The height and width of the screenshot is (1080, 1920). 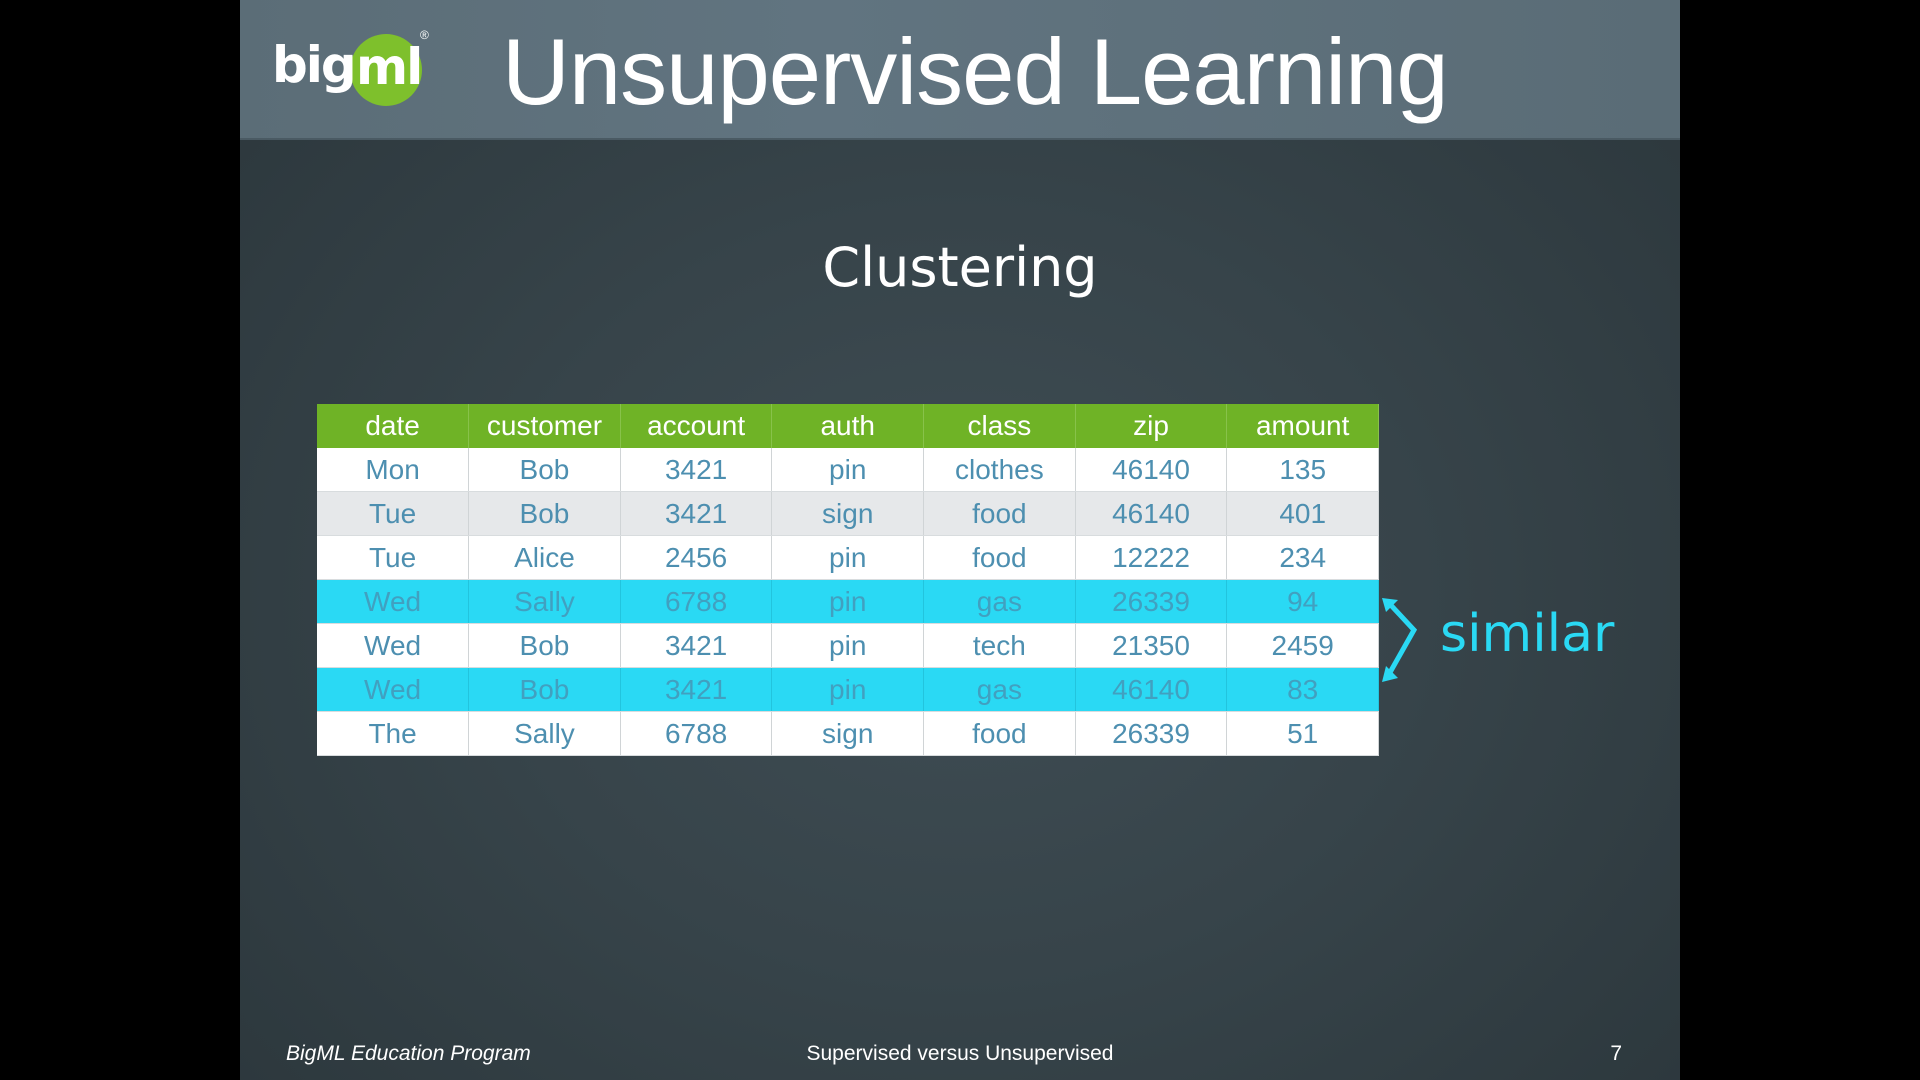 What do you see at coordinates (544, 426) in the screenshot?
I see `column-header-customer: customer` at bounding box center [544, 426].